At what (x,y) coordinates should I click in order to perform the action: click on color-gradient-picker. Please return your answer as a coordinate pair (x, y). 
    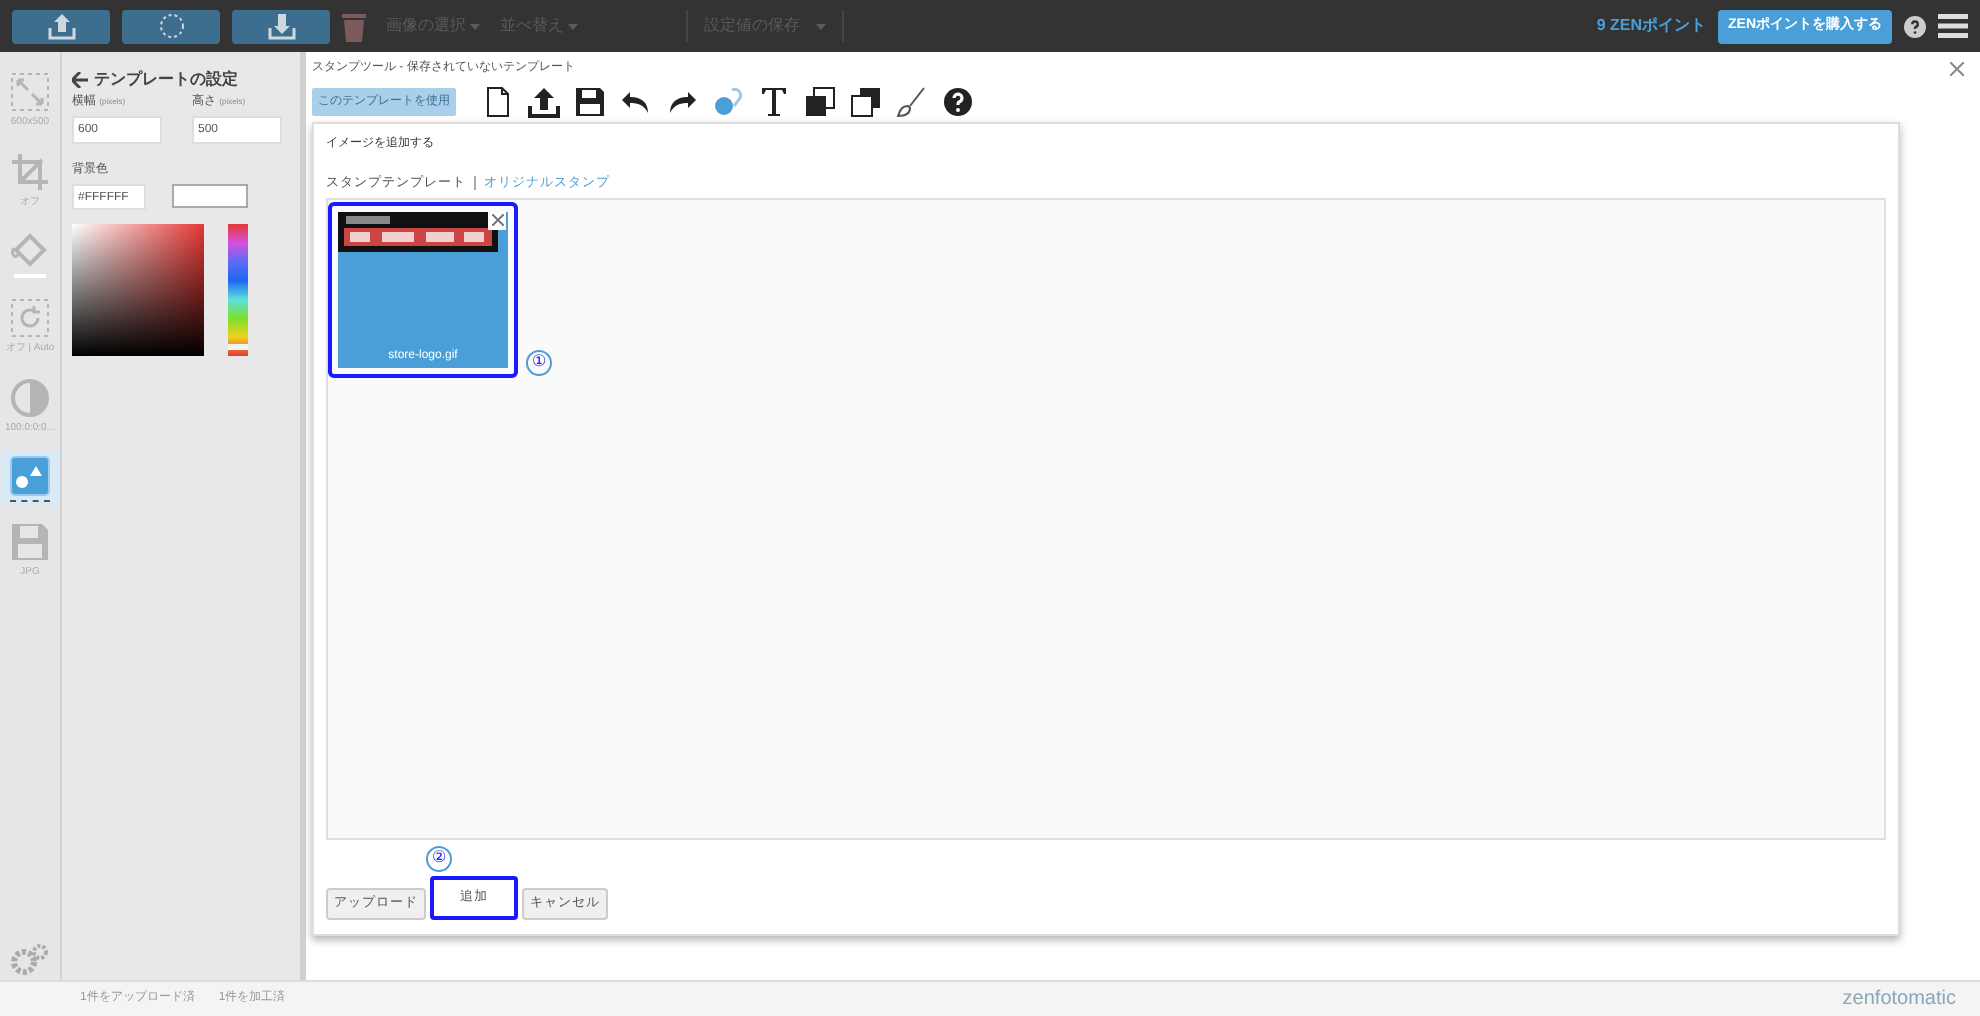
    Looking at the image, I should click on (138, 290).